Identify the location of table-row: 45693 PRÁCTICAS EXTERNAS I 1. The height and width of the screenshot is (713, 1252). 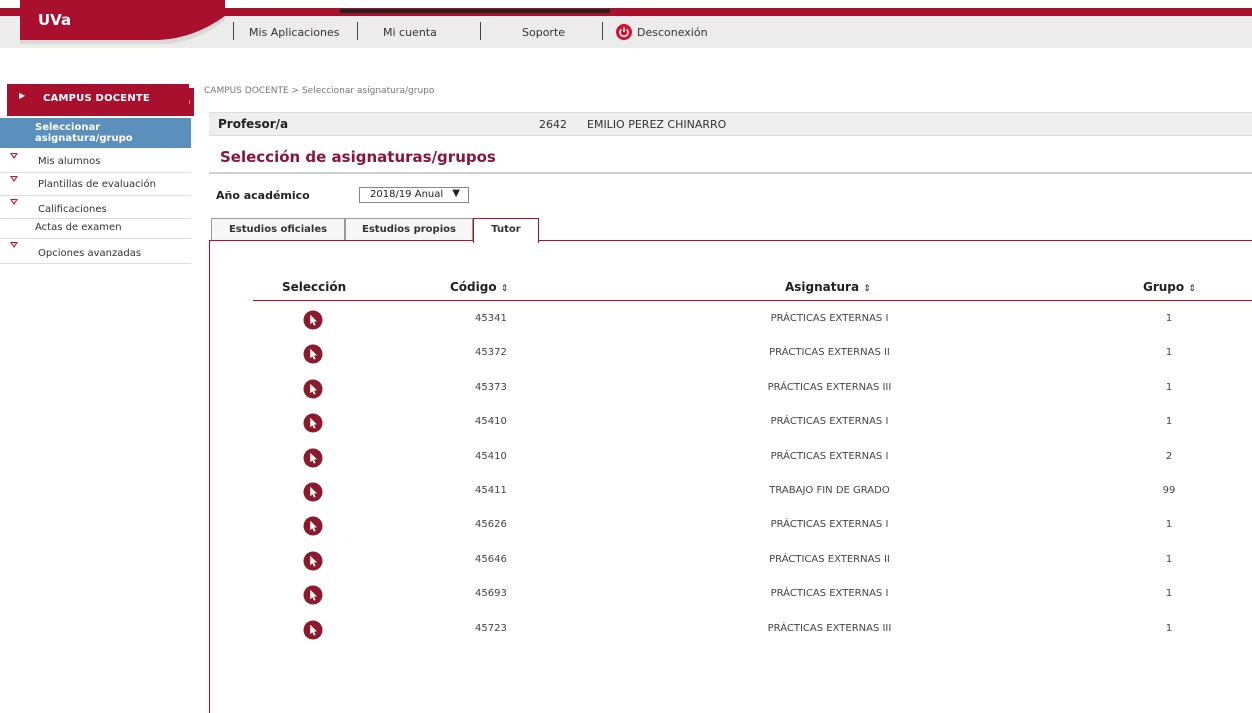
(752, 596).